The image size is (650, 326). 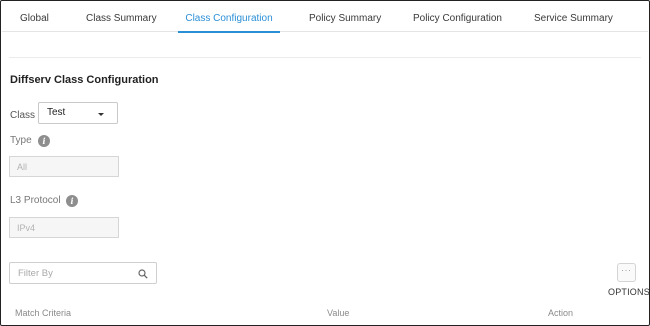 What do you see at coordinates (23, 115) in the screenshot?
I see `class-label: Class` at bounding box center [23, 115].